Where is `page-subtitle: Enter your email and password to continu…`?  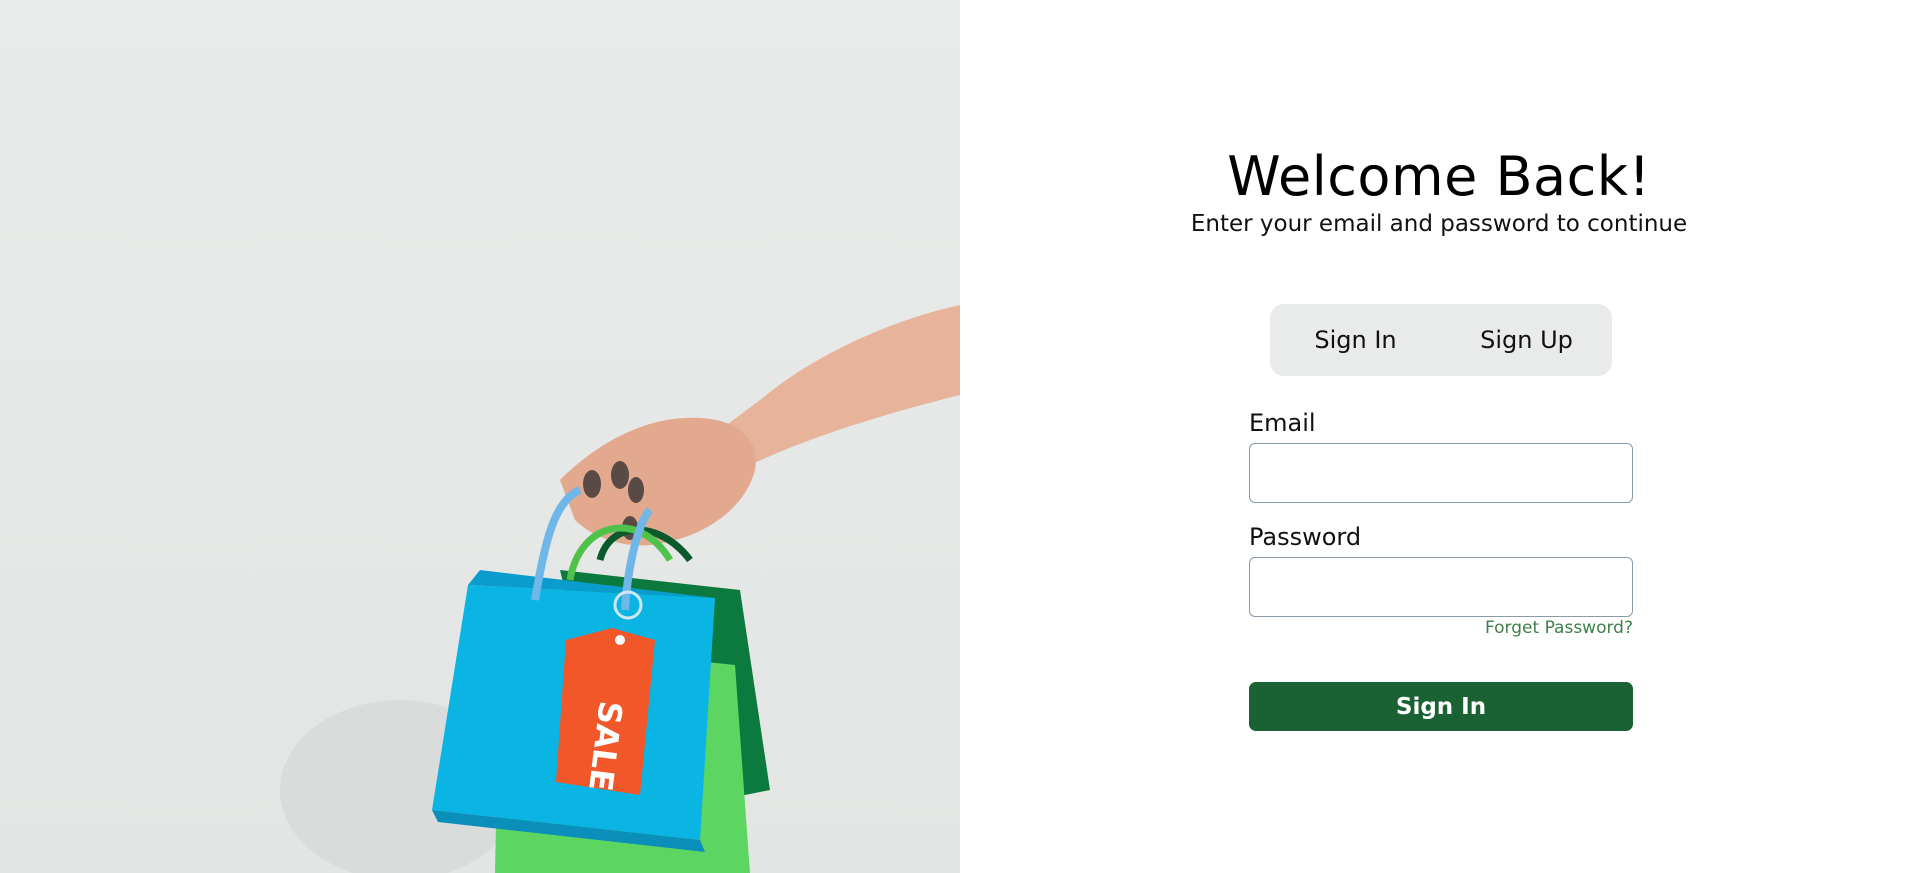
page-subtitle: Enter your email and password to continu… is located at coordinates (1439, 224).